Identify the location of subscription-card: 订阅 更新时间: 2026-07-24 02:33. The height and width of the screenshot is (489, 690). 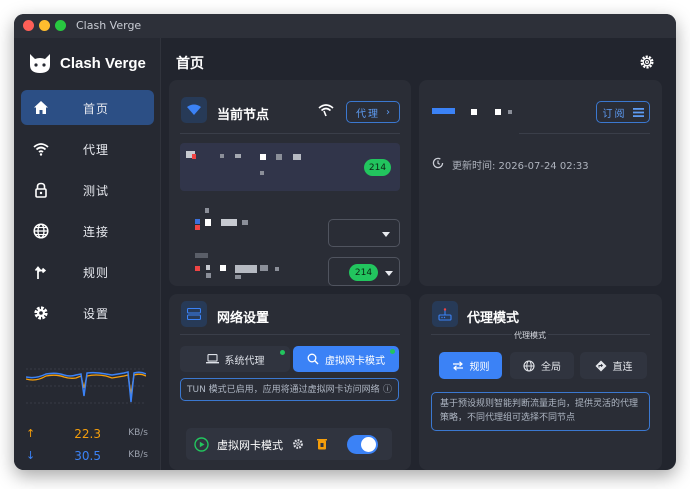
(540, 183).